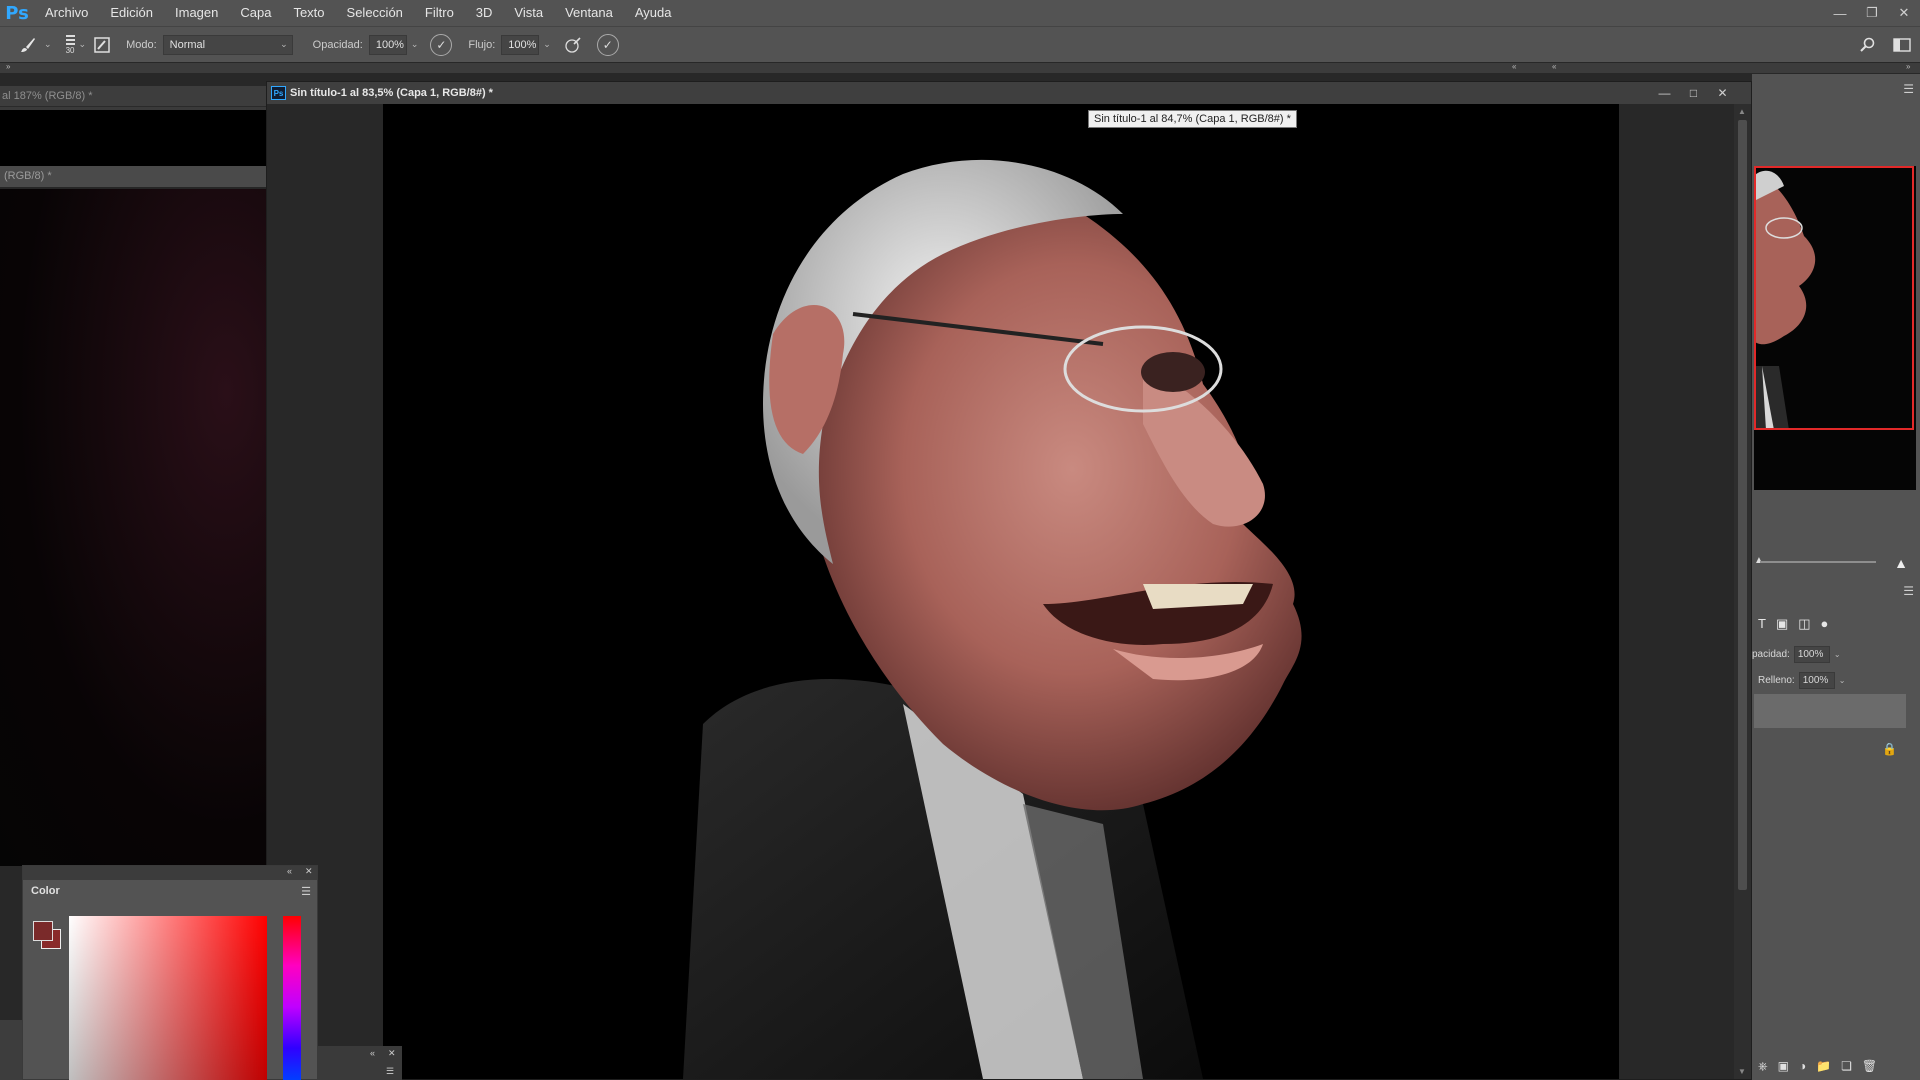 This screenshot has width=1920, height=1080. Describe the element at coordinates (439, 13) in the screenshot. I see `menu-filtro: Filtro` at that location.